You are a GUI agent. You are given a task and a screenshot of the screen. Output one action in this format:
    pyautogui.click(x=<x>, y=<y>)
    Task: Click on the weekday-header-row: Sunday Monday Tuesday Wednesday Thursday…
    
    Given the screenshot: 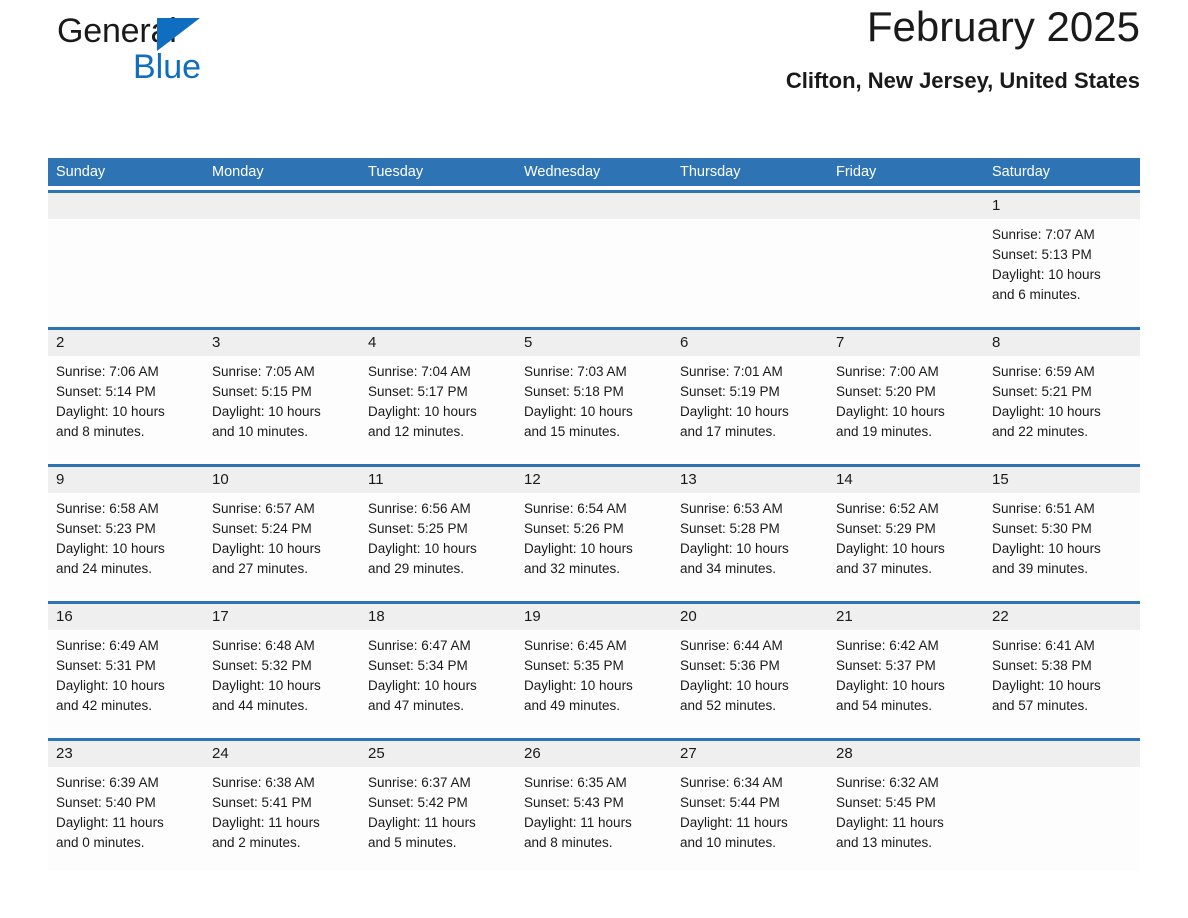 What is the action you would take?
    pyautogui.click(x=594, y=172)
    